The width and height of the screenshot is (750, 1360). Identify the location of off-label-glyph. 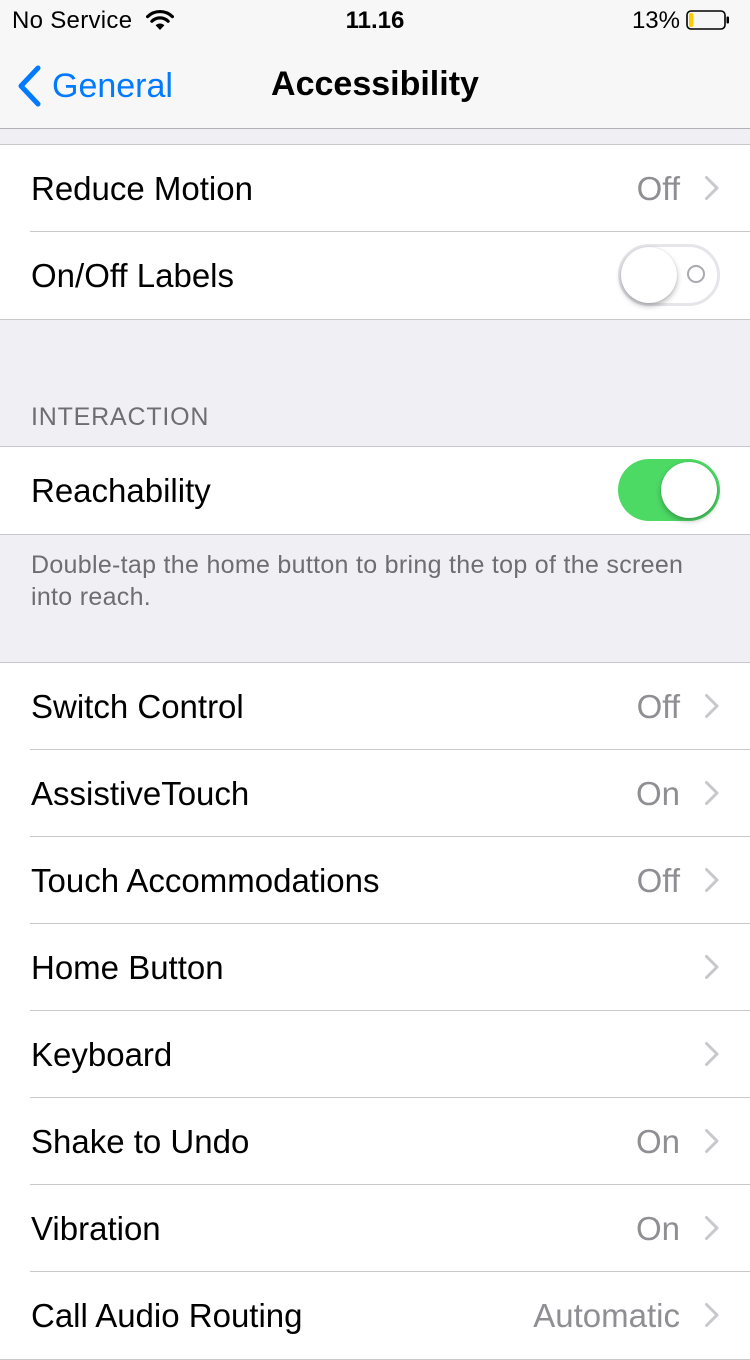
(696, 274).